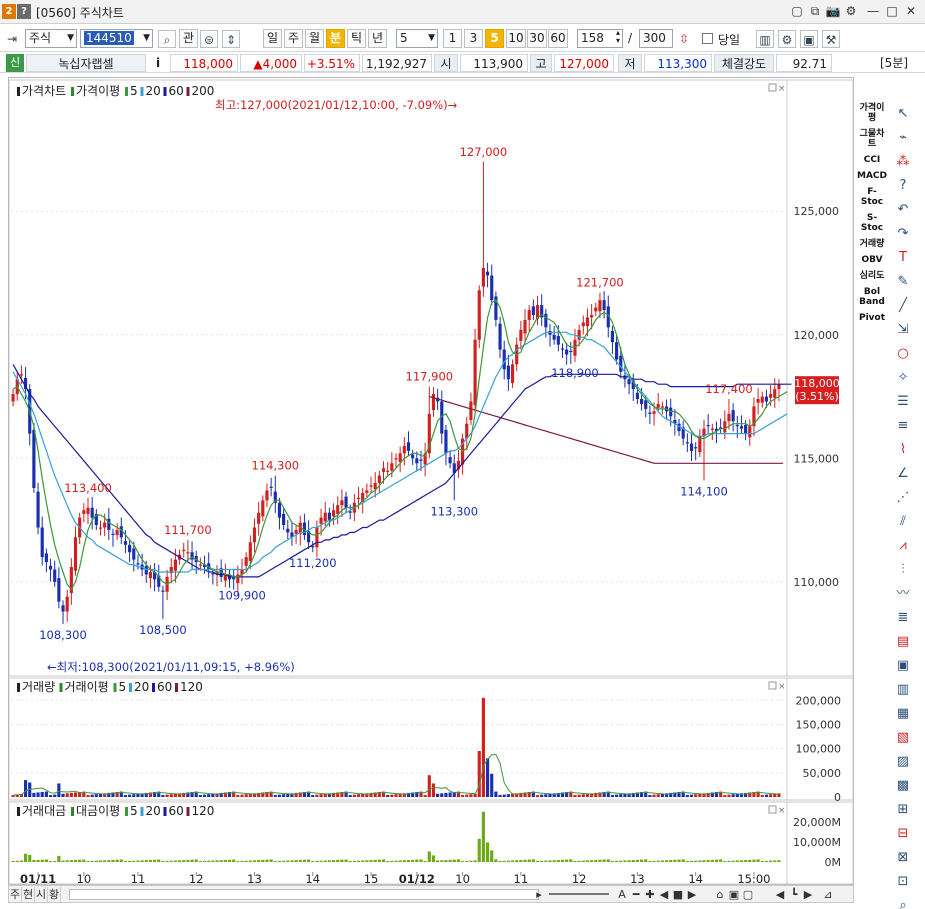 Image resolution: width=925 pixels, height=909 pixels. What do you see at coordinates (903, 858) in the screenshot?
I see `drawing-tool-icon: ⊠` at bounding box center [903, 858].